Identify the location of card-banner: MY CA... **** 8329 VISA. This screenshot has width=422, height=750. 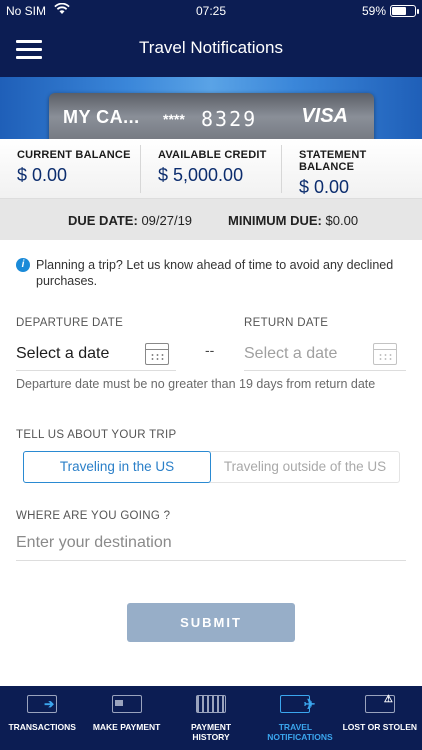
(211, 108).